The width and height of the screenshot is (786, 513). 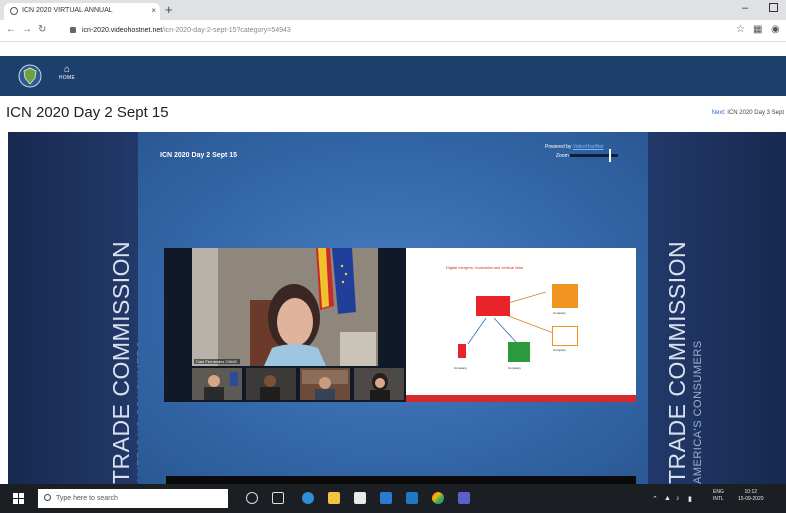 I want to click on tray-chevron-icon: ⌃, so click(x=655, y=499).